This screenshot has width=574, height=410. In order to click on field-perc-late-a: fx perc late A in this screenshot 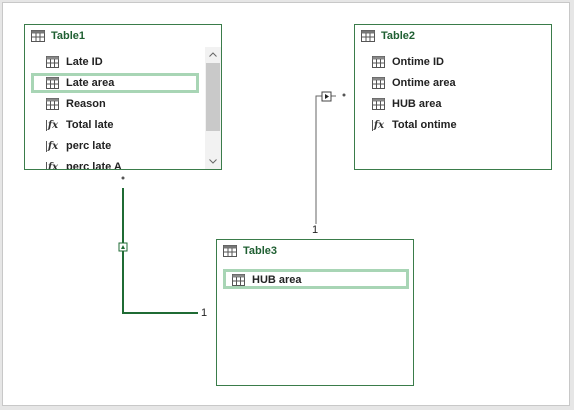, I will do `click(76, 163)`.